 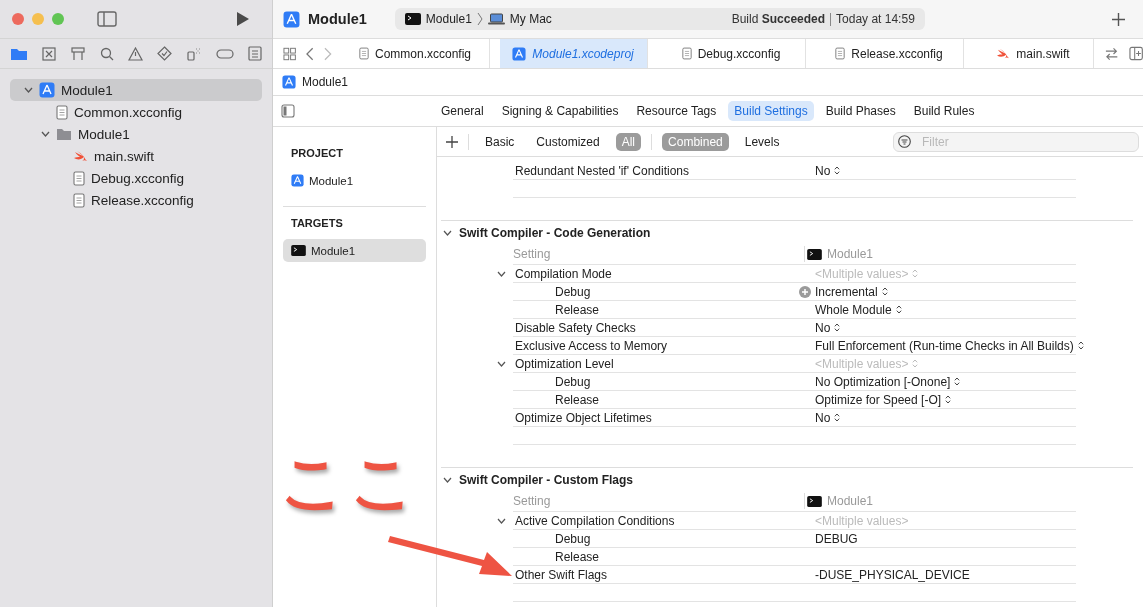 What do you see at coordinates (762, 141) in the screenshot?
I see `filter-button: Levels` at bounding box center [762, 141].